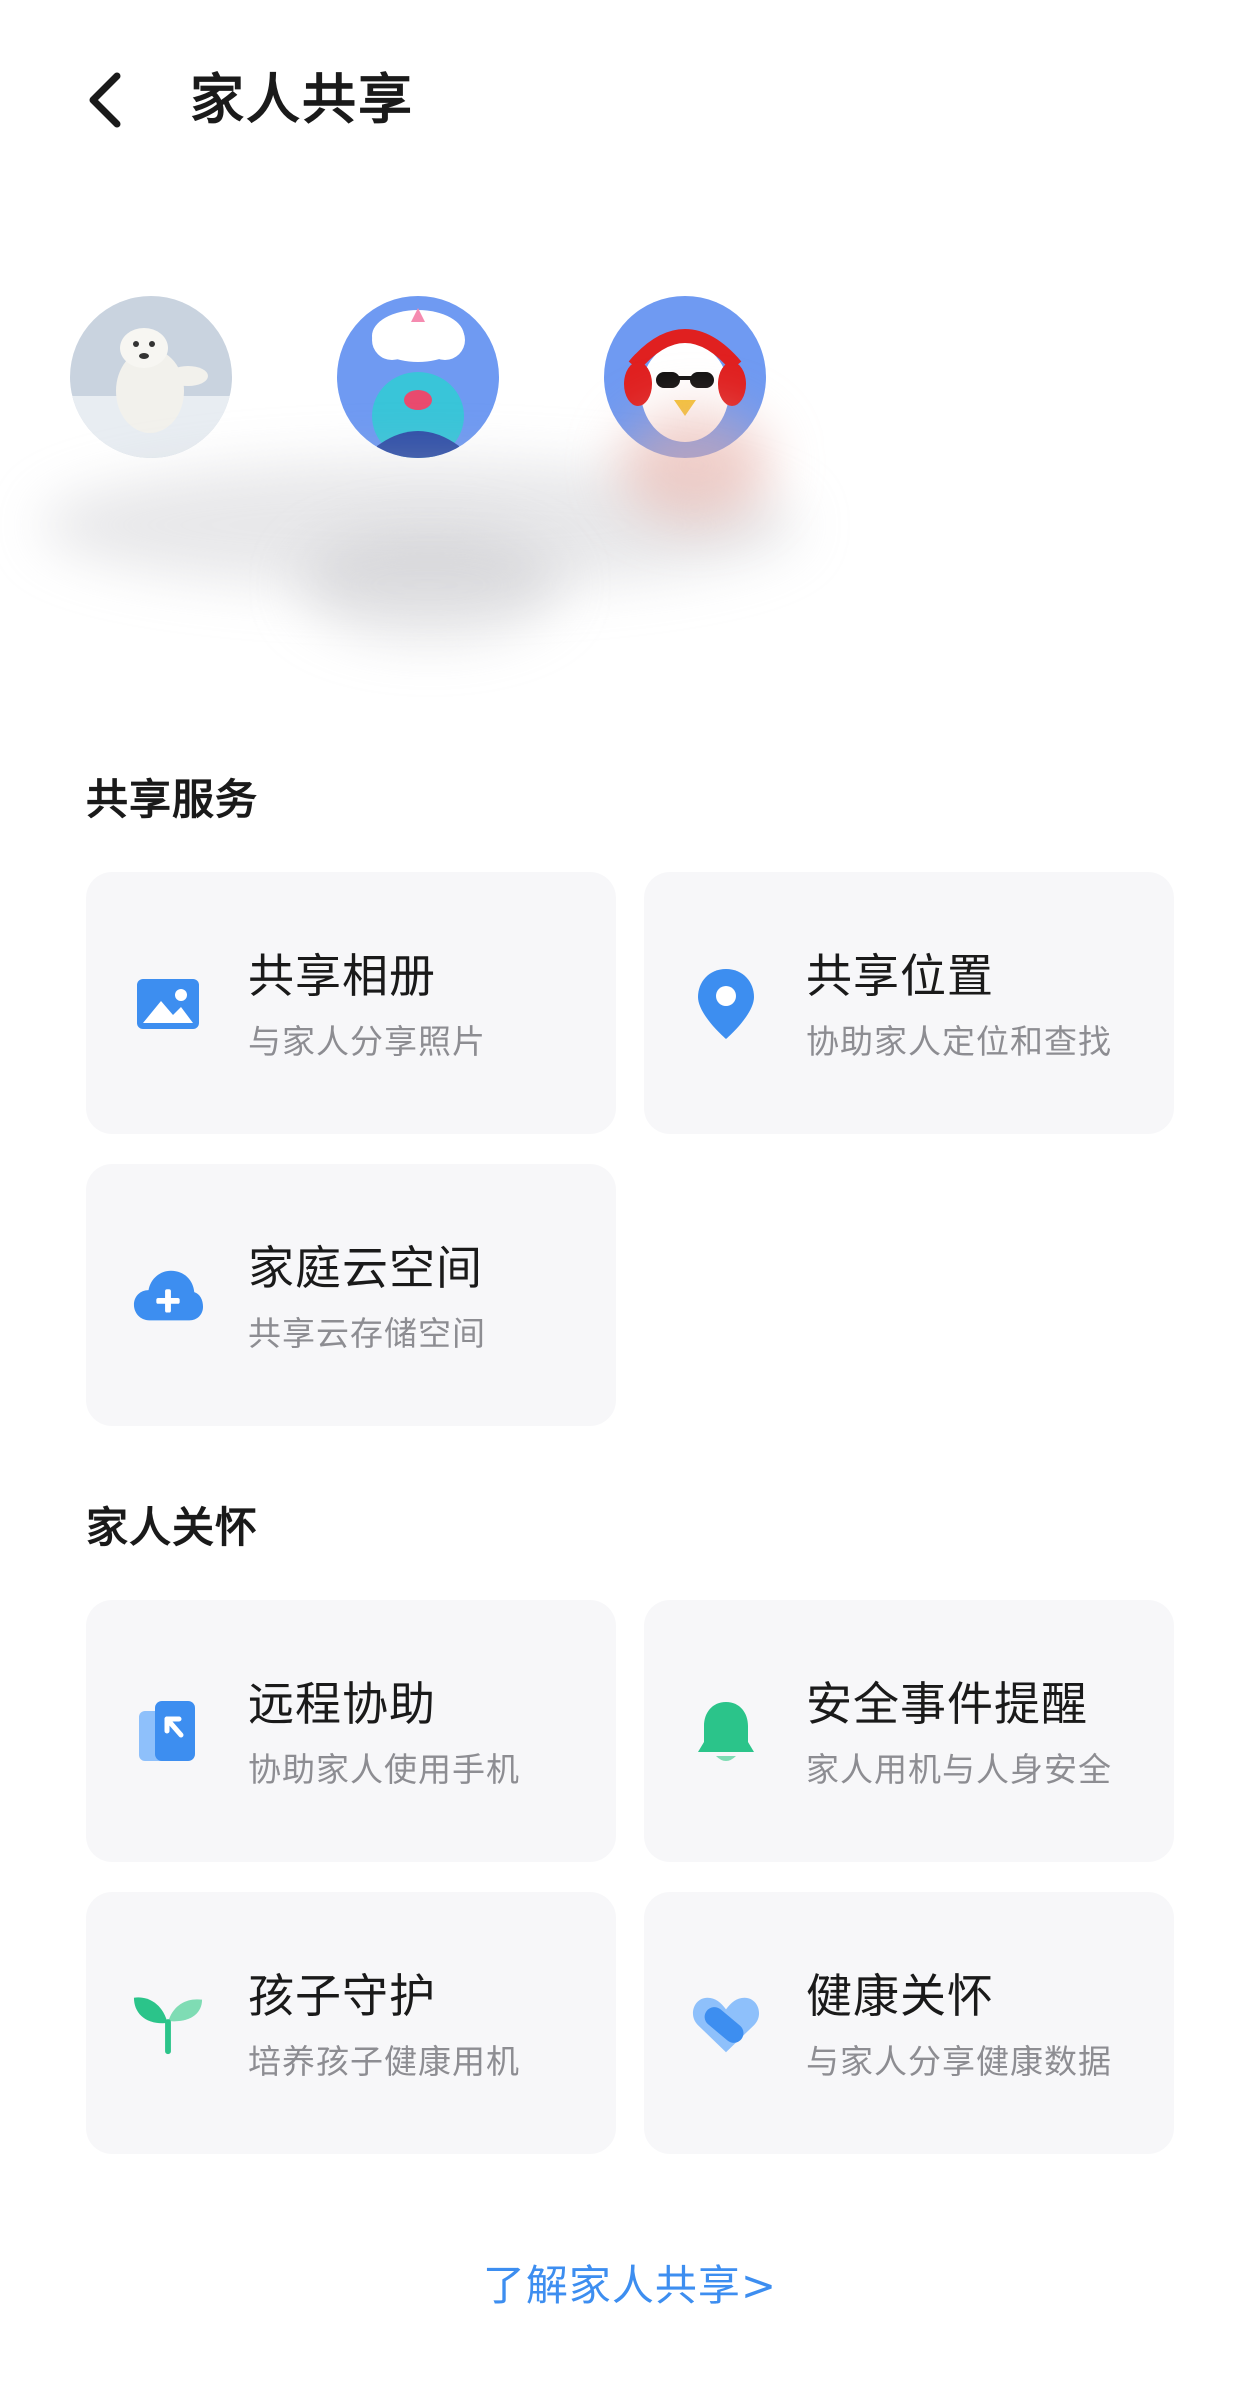 This screenshot has height=2381, width=1260. What do you see at coordinates (959, 1041) in the screenshot?
I see `card-subtitle: 协助家人定位和查找` at bounding box center [959, 1041].